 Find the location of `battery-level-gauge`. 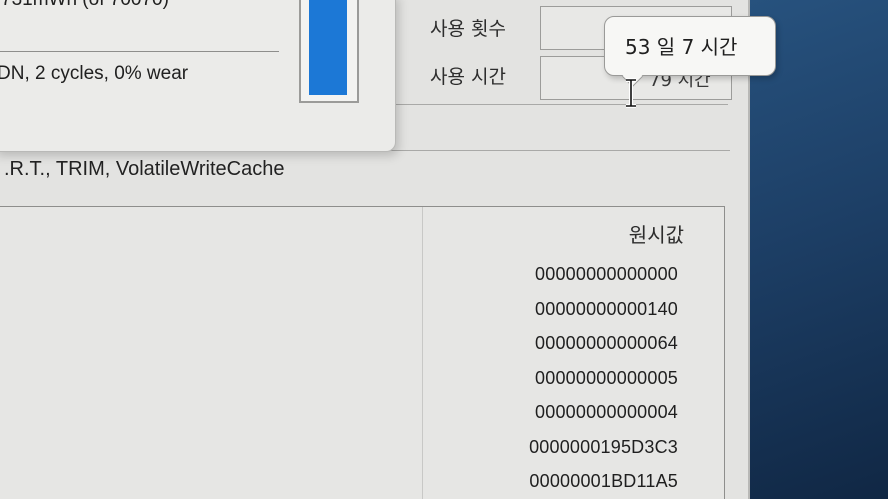

battery-level-gauge is located at coordinates (329, 51).